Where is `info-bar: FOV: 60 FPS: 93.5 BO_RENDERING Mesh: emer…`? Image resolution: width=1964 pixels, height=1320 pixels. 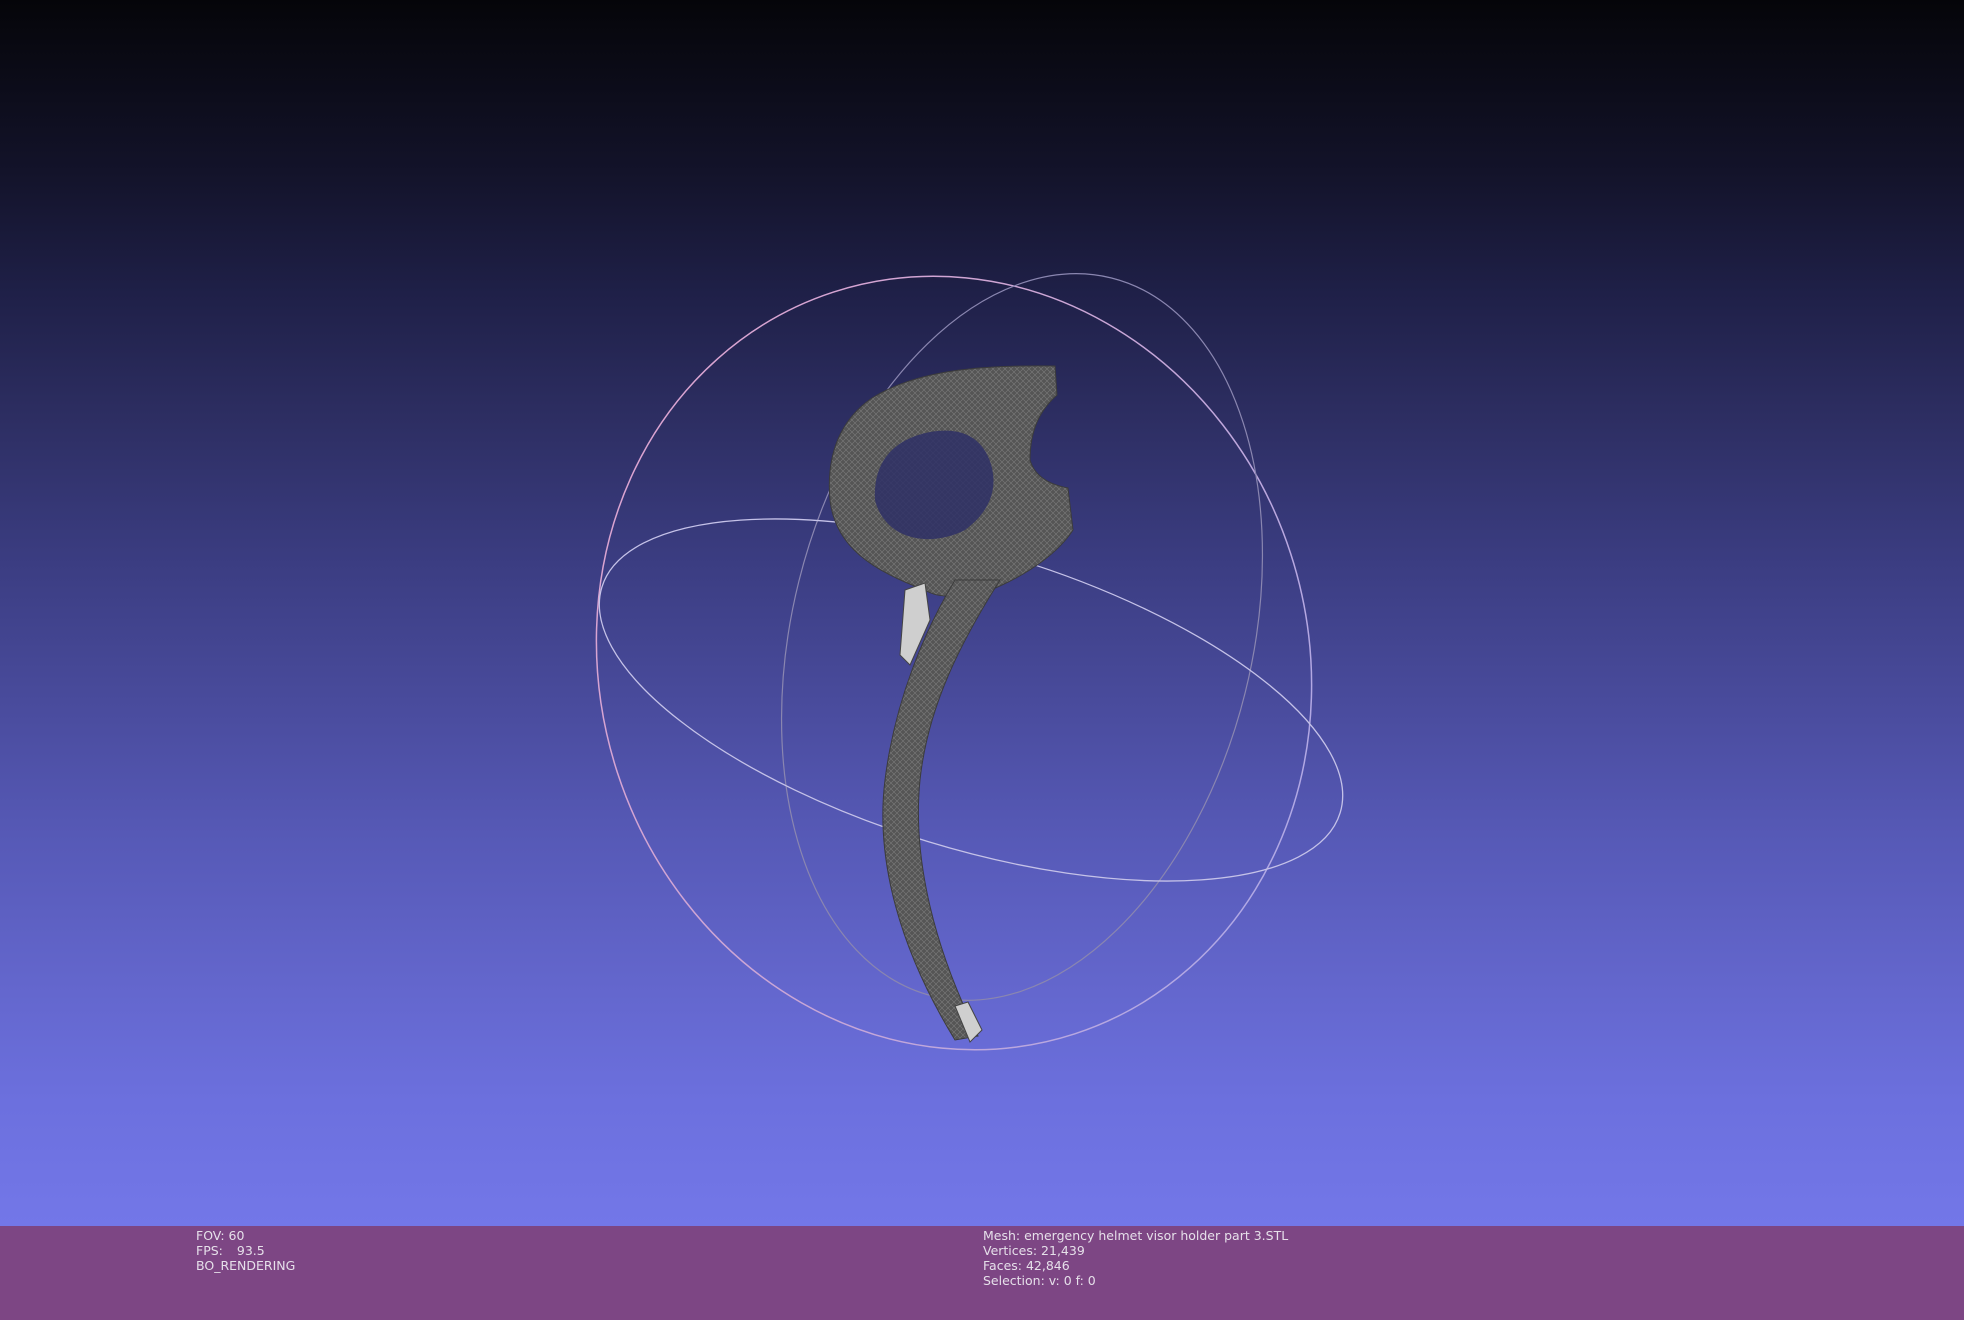
info-bar: FOV: 60 FPS: 93.5 BO_RENDERING Mesh: emer… is located at coordinates (982, 1273).